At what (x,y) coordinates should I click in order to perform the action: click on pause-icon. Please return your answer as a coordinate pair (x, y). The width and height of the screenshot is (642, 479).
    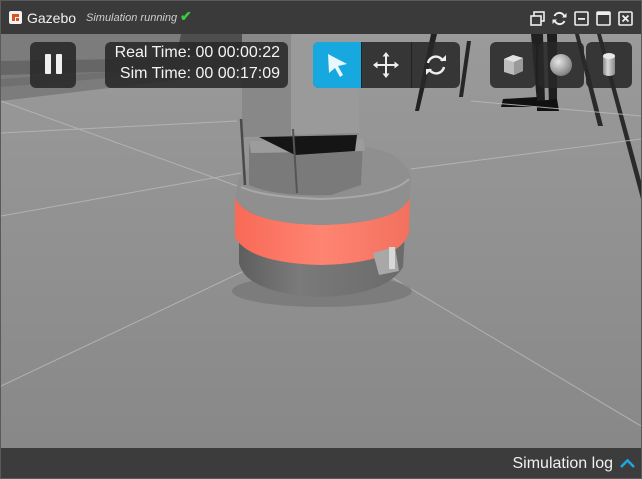
    Looking at the image, I should click on (53, 64).